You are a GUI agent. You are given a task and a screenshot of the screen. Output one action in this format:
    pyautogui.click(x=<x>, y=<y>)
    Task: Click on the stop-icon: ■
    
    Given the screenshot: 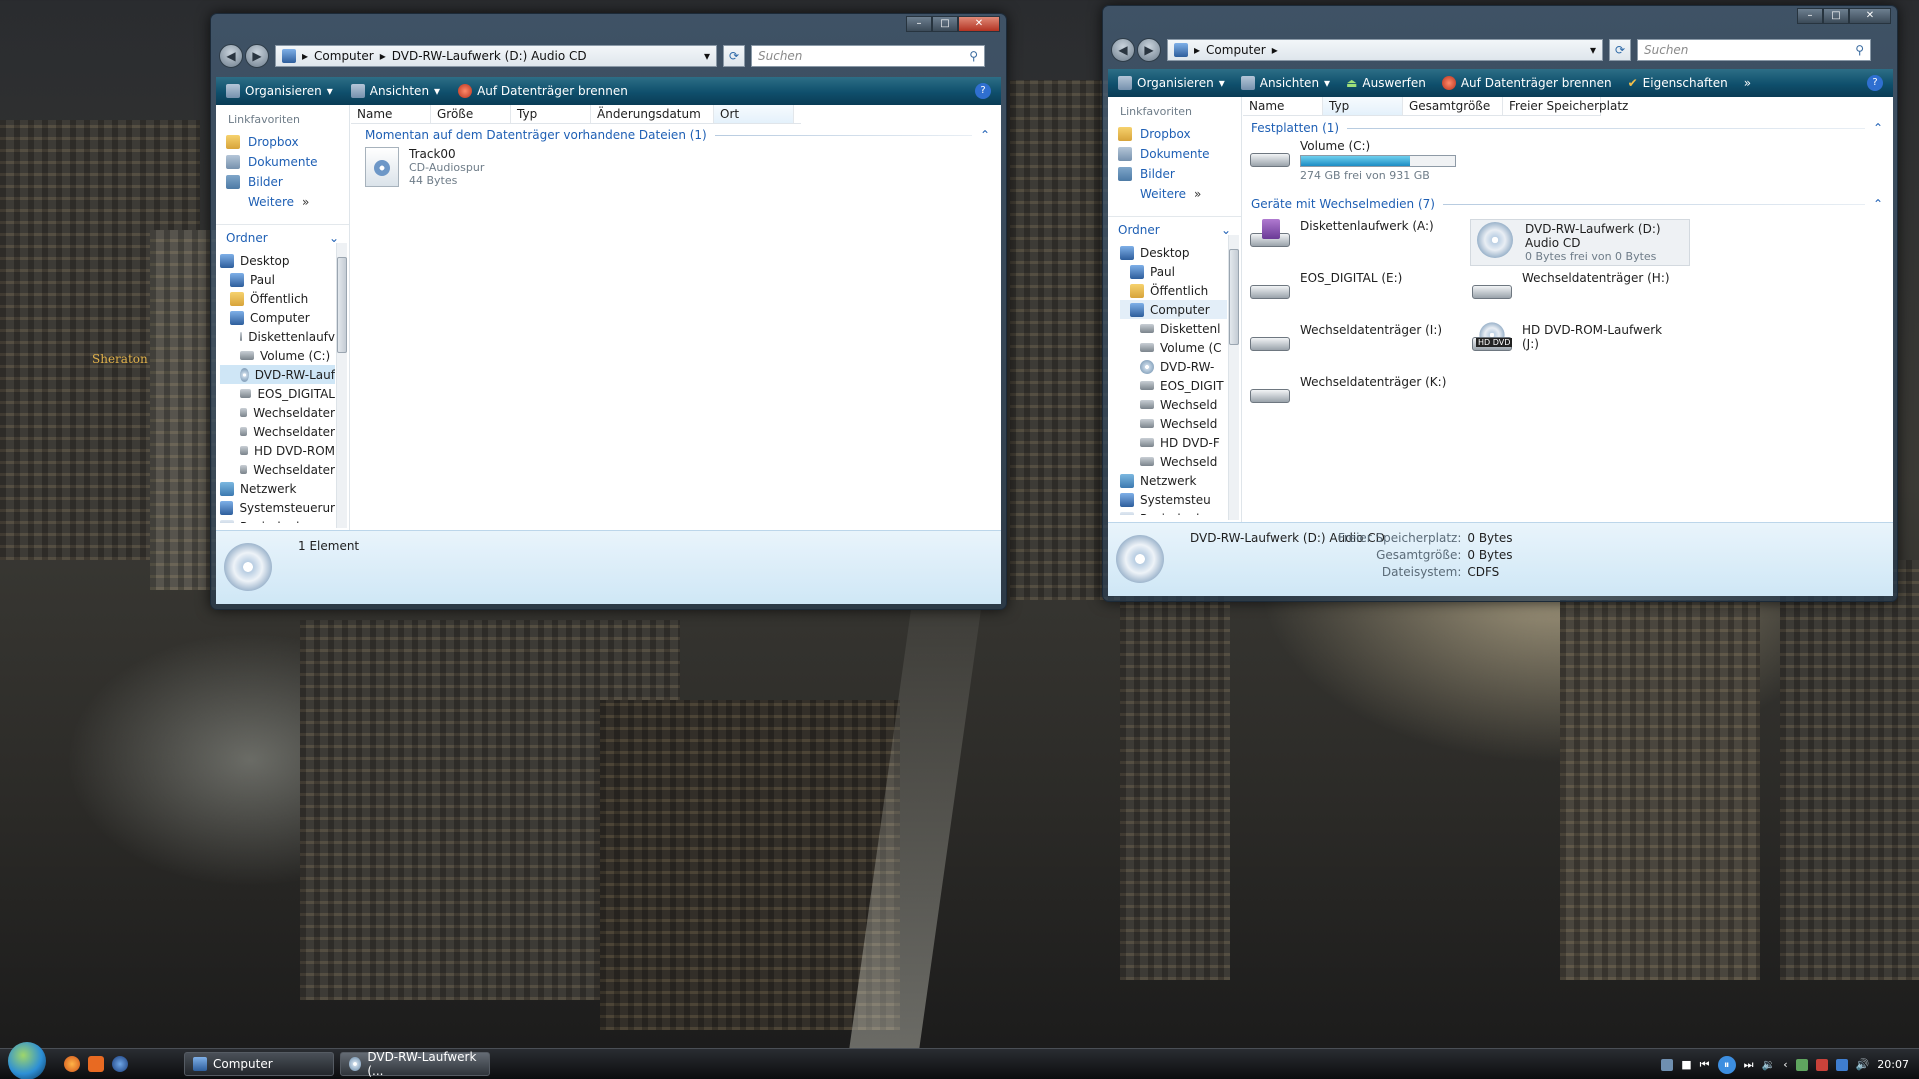 What is the action you would take?
    pyautogui.click(x=1686, y=1064)
    